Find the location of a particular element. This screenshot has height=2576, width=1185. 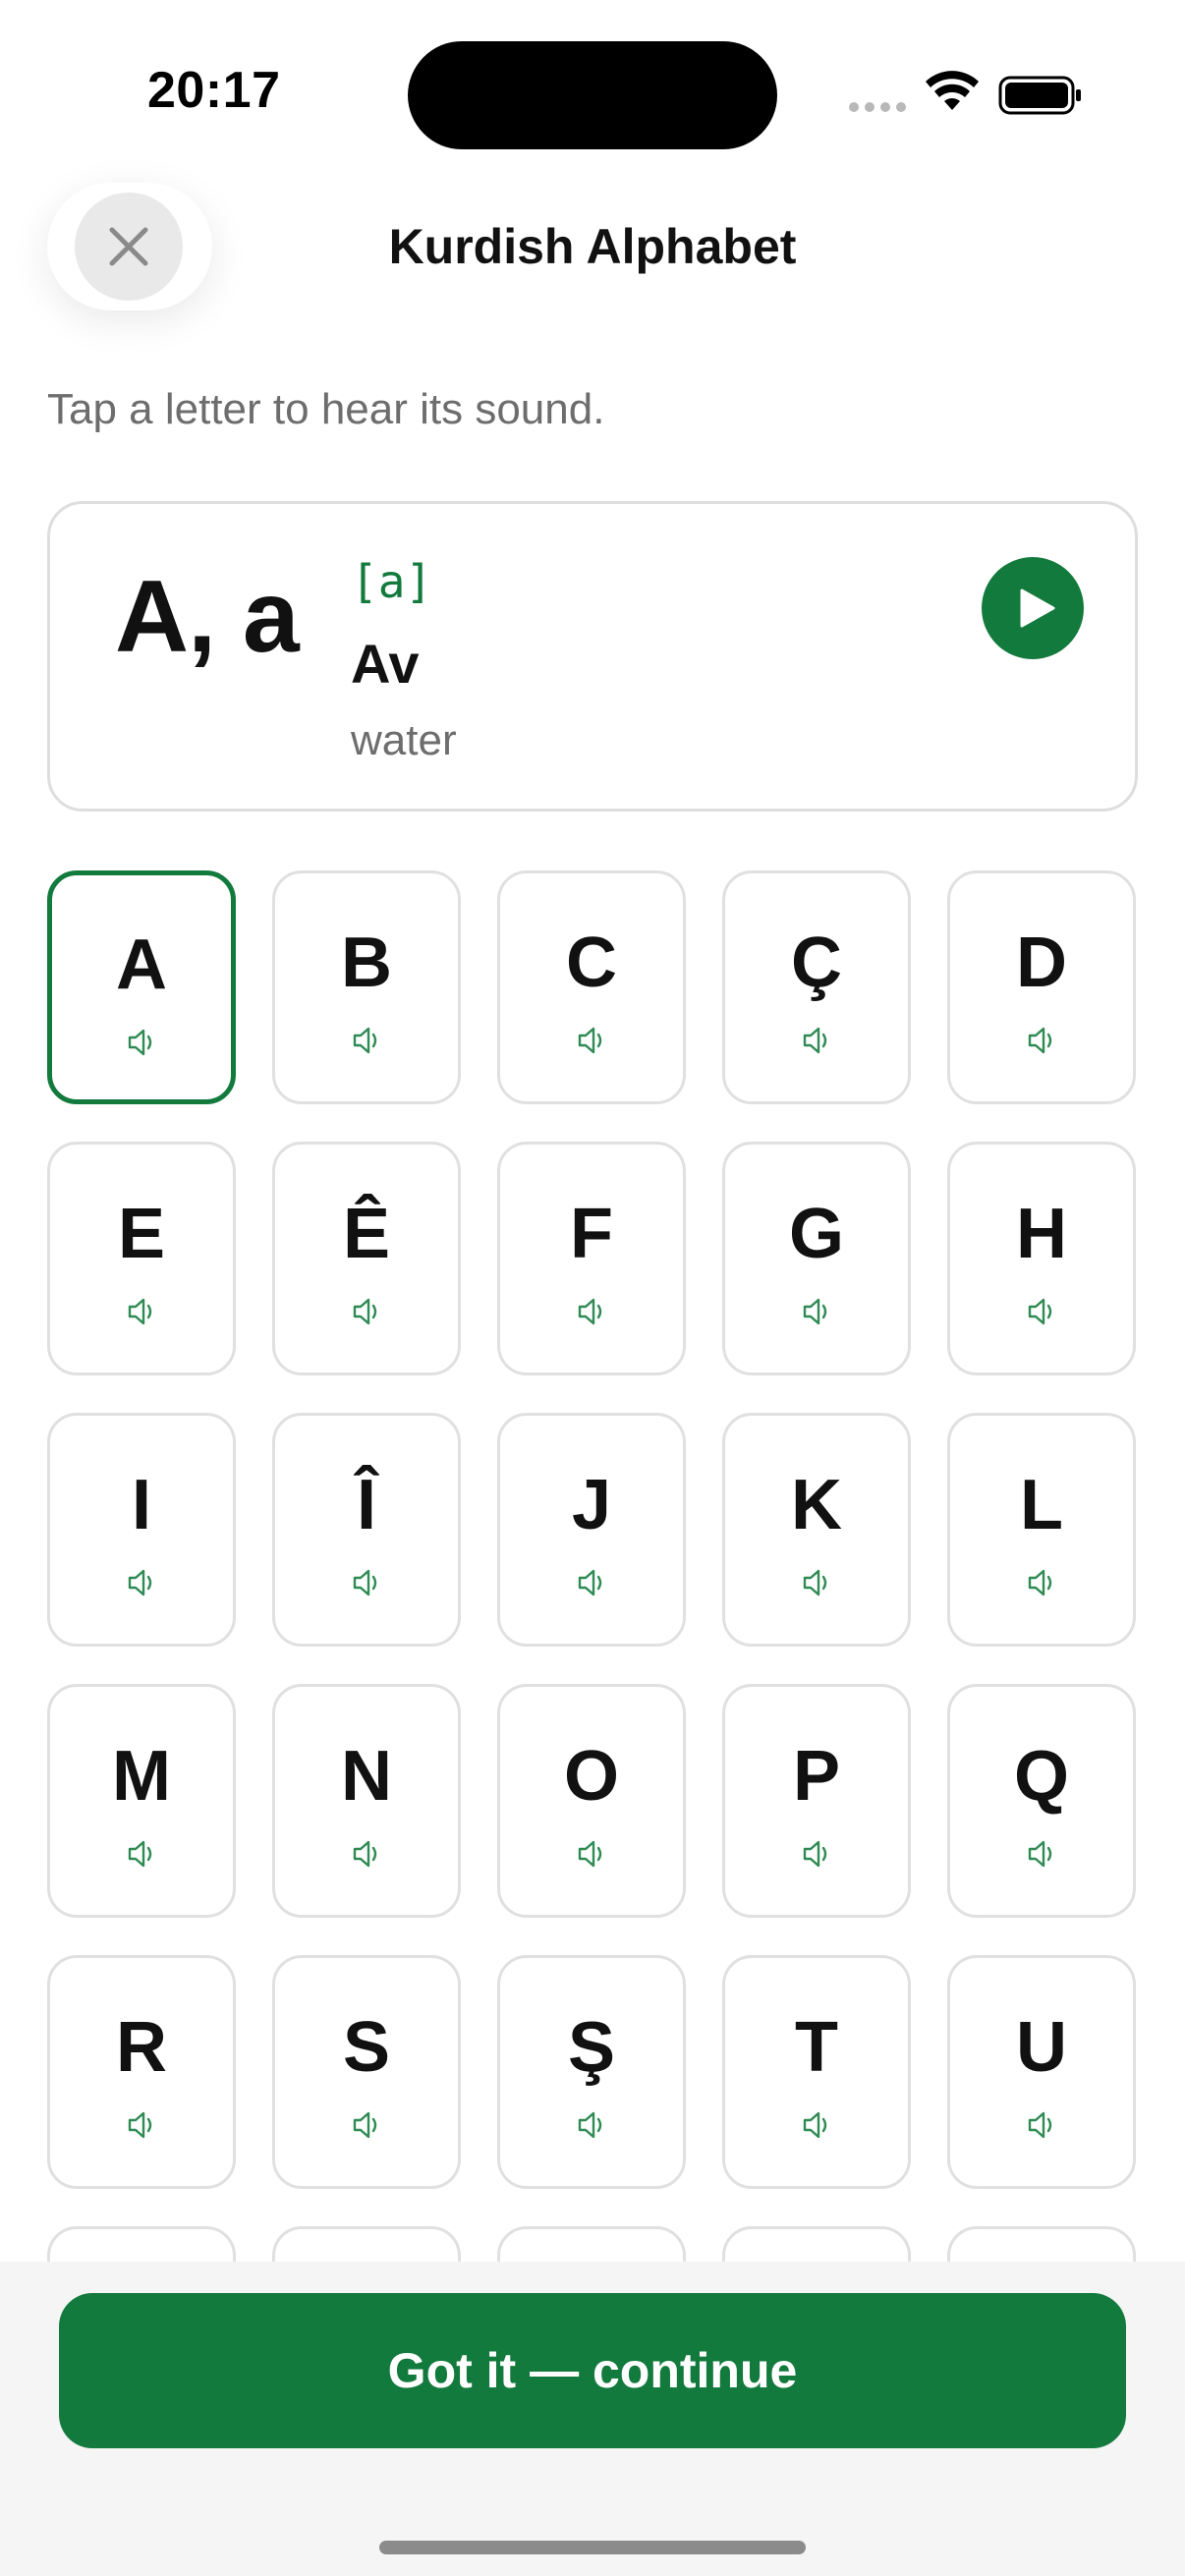

wifi-icon is located at coordinates (953, 90).